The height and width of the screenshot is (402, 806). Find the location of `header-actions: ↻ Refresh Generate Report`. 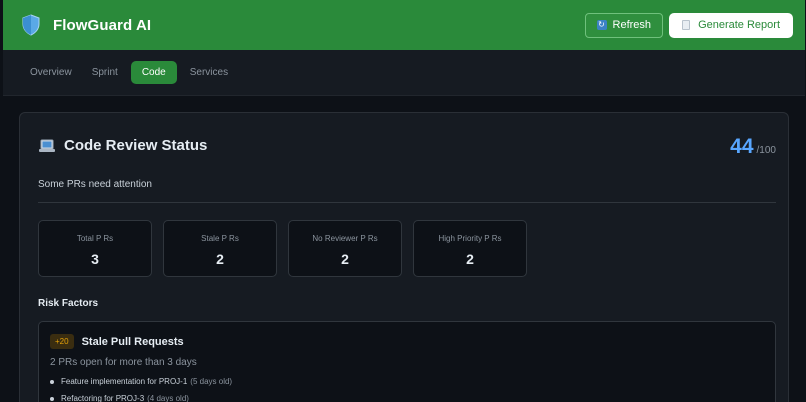

header-actions: ↻ Refresh Generate Report is located at coordinates (688, 25).